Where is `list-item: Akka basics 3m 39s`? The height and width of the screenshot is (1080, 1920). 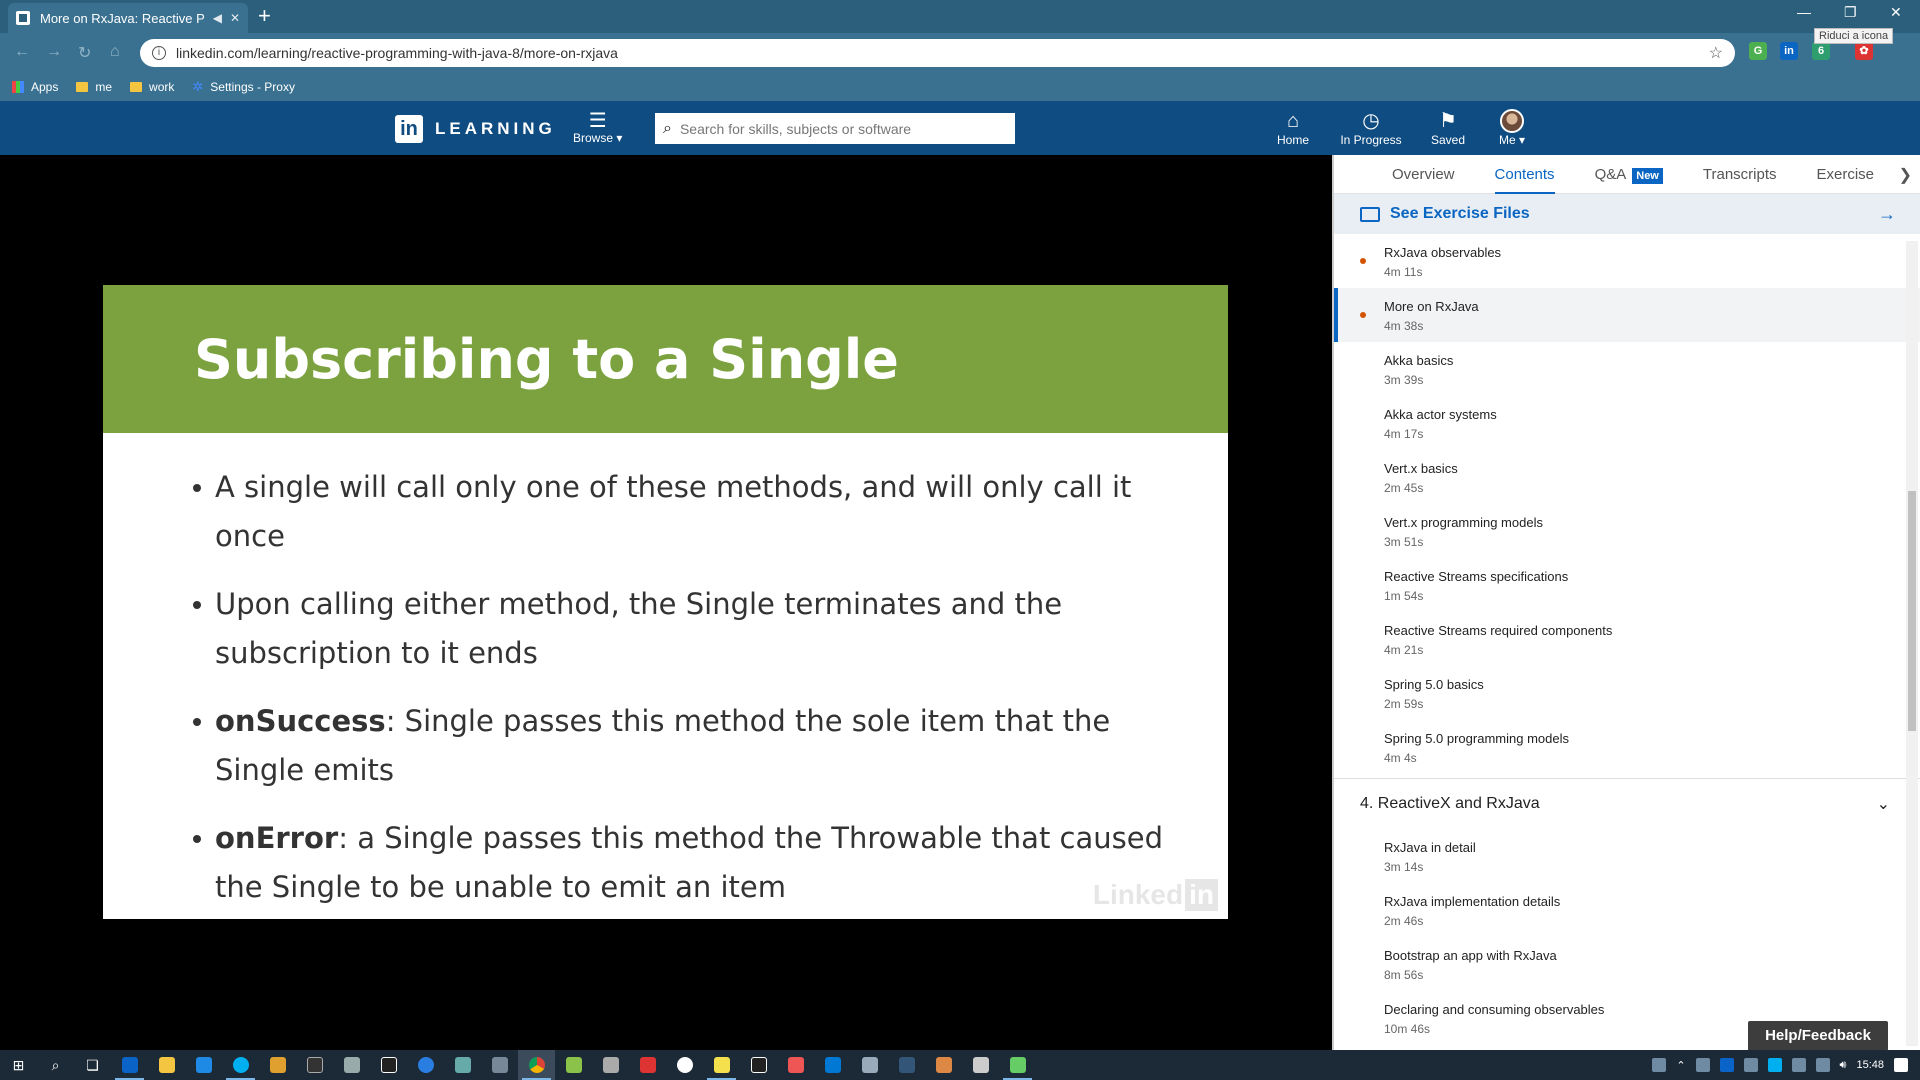 list-item: Akka basics 3m 39s is located at coordinates (1627, 369).